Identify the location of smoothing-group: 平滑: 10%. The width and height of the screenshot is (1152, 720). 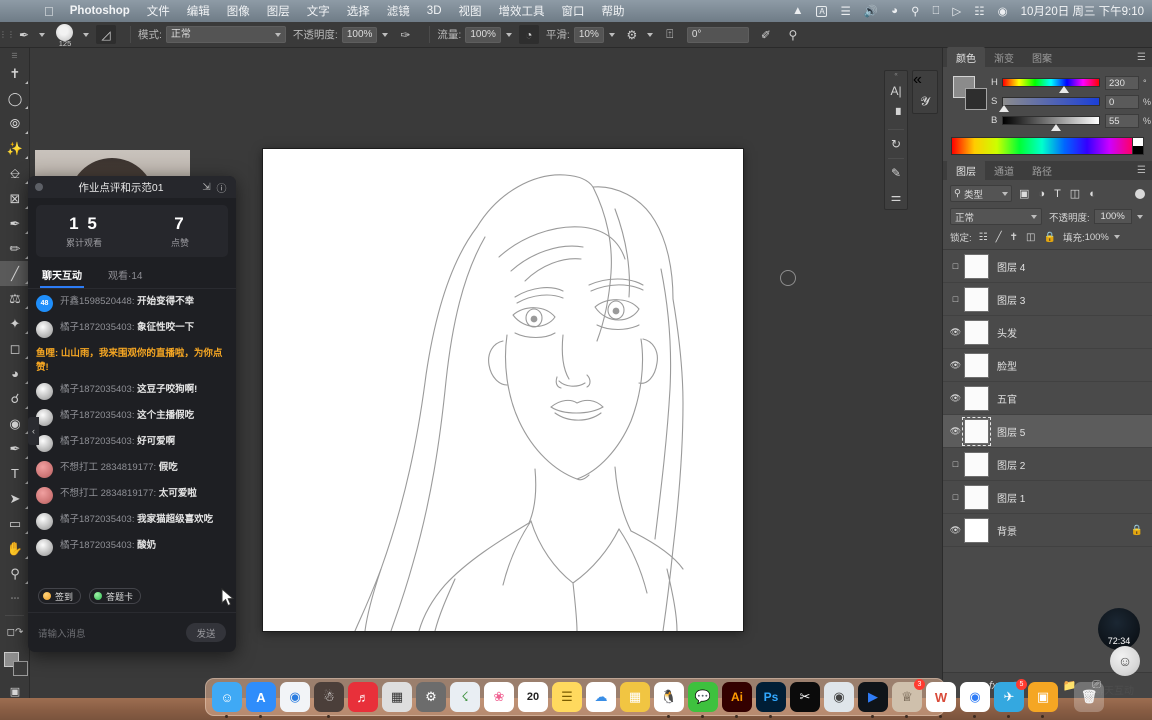
(580, 34).